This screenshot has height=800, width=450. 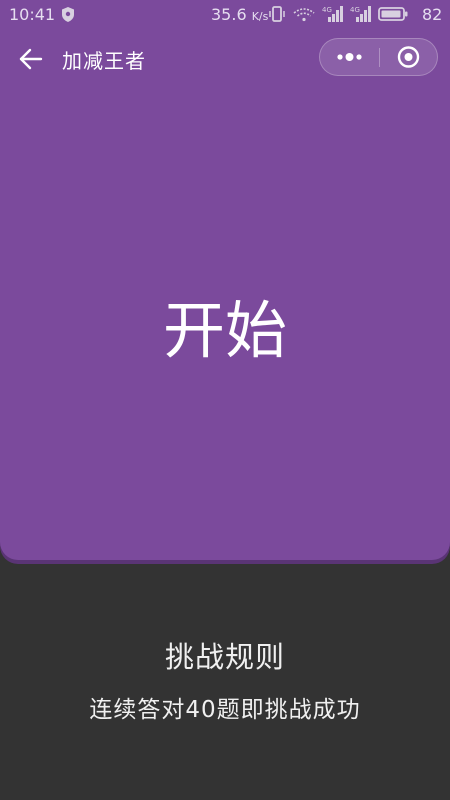 What do you see at coordinates (224, 657) in the screenshot?
I see `rules-title: 挑战规则` at bounding box center [224, 657].